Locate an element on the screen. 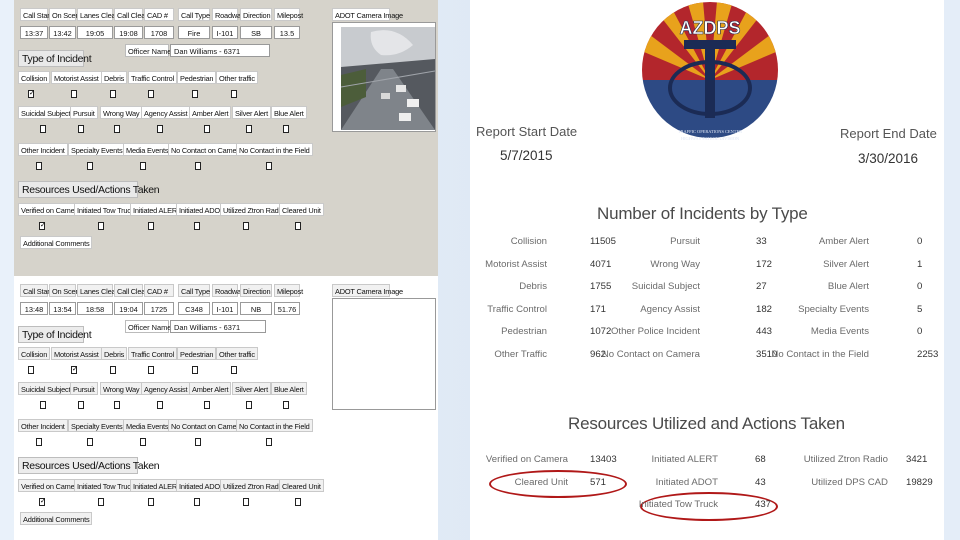 The height and width of the screenshot is (540, 960). field-value: 51.76 is located at coordinates (287, 308).